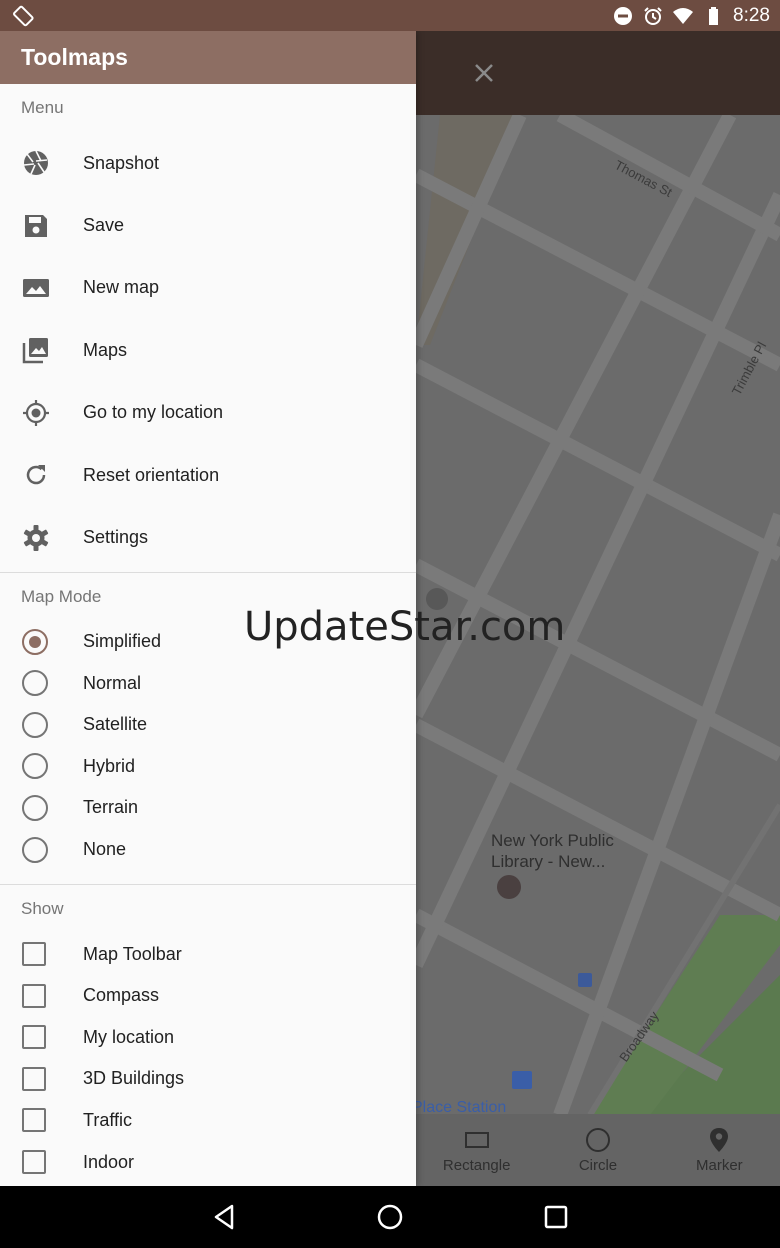 The width and height of the screenshot is (780, 1248). I want to click on radio-label: Hybrid, so click(109, 765).